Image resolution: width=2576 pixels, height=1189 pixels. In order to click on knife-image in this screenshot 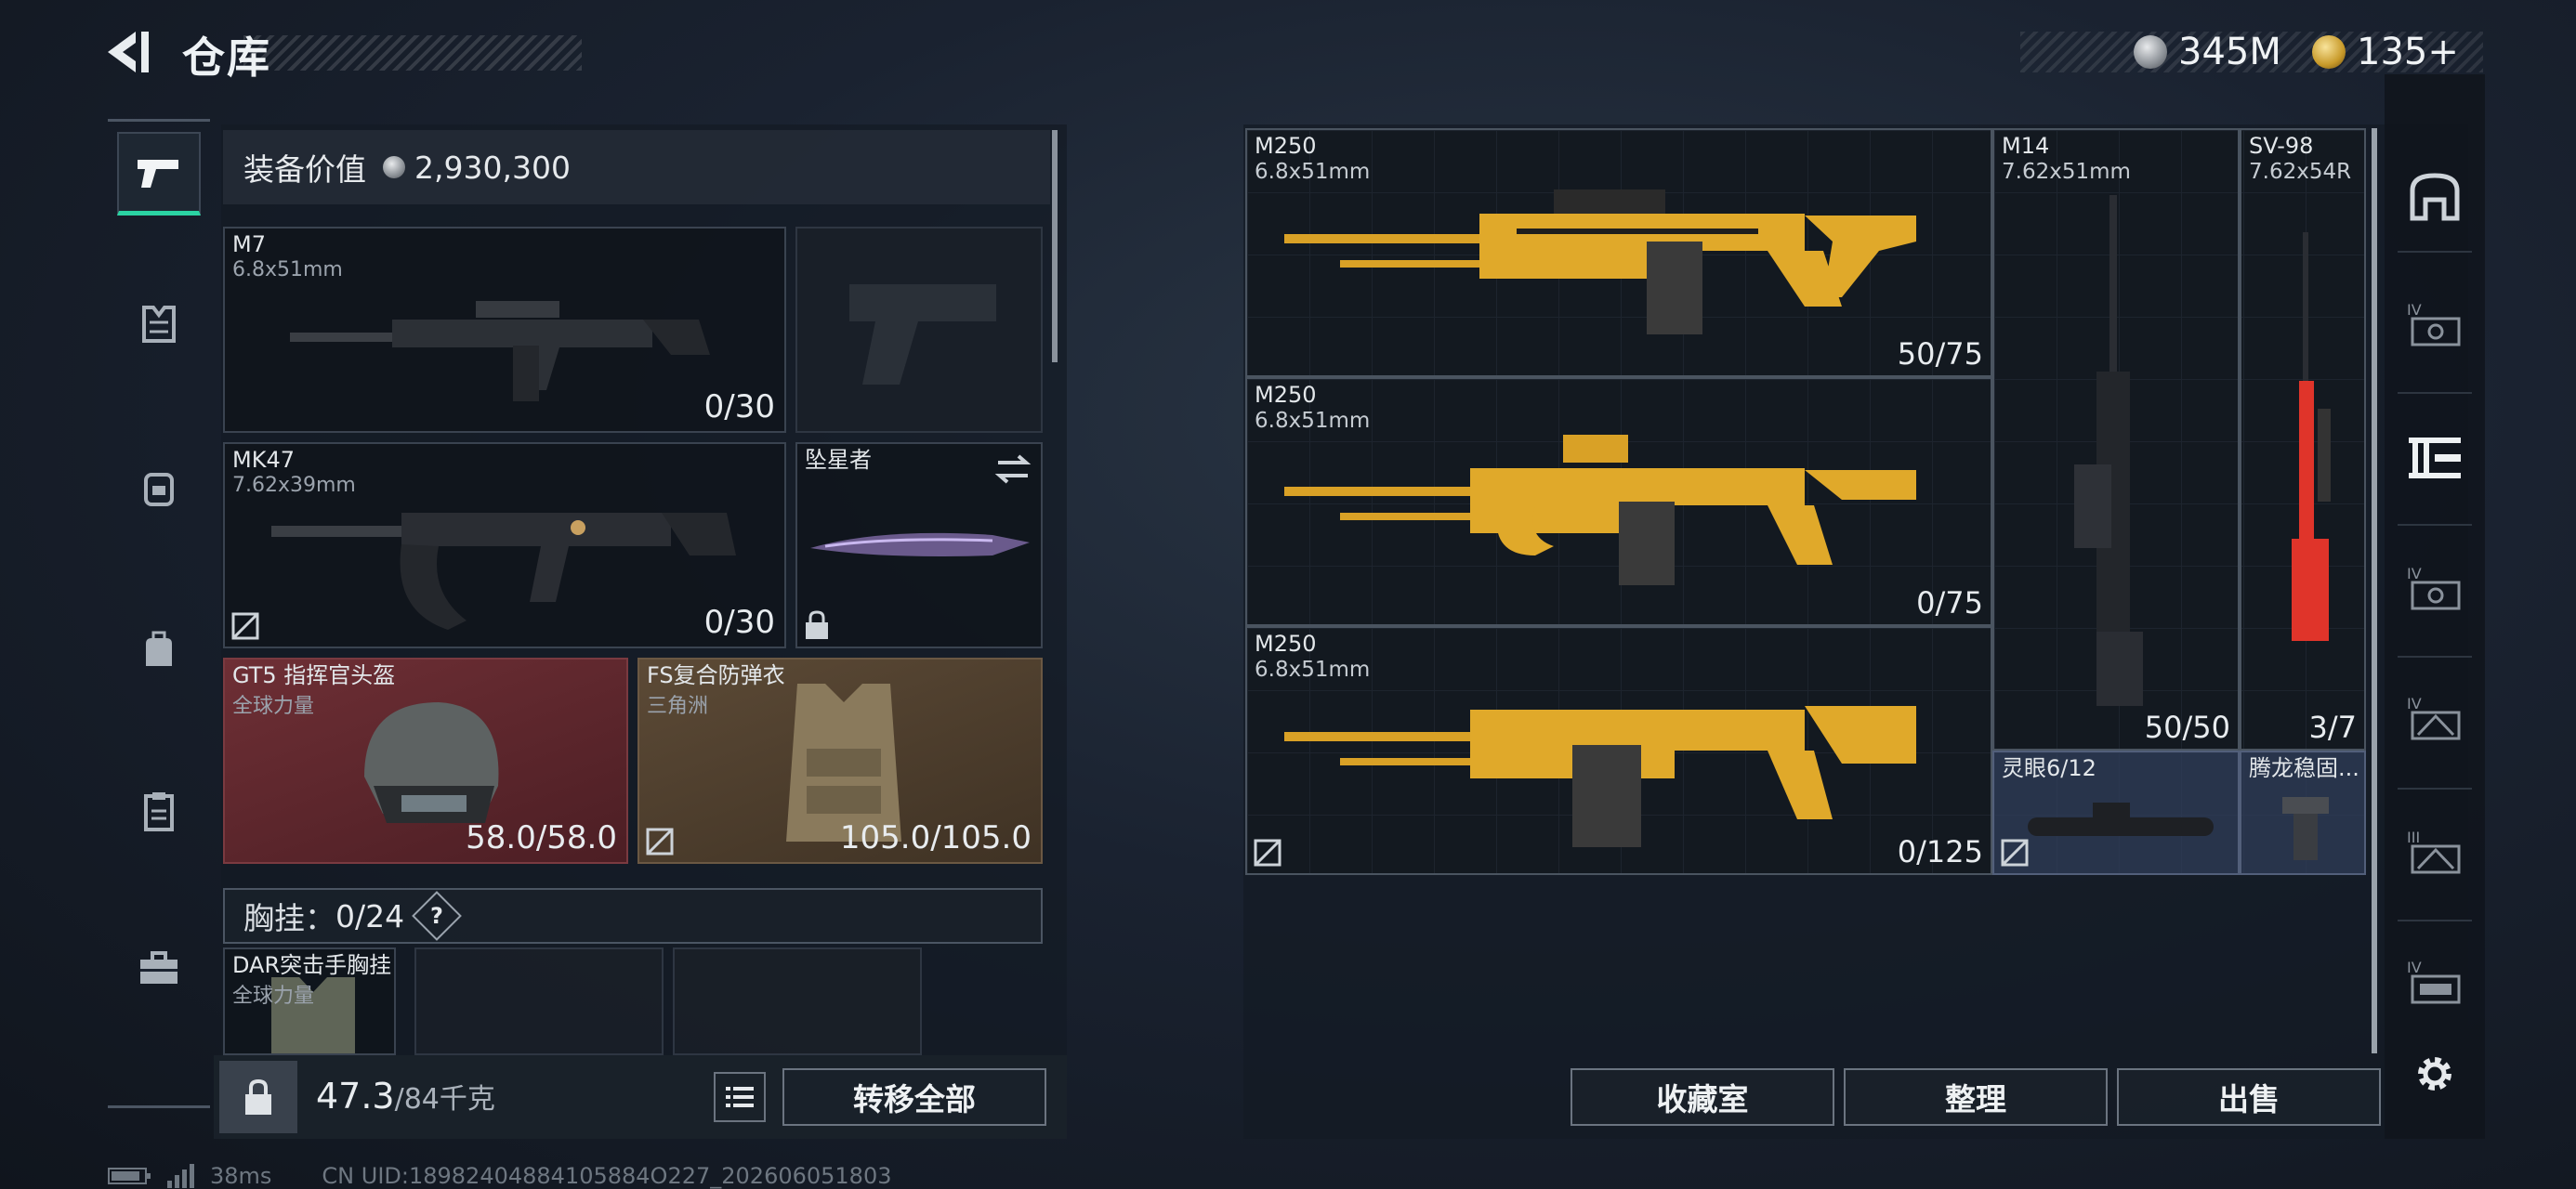, I will do `click(920, 544)`.